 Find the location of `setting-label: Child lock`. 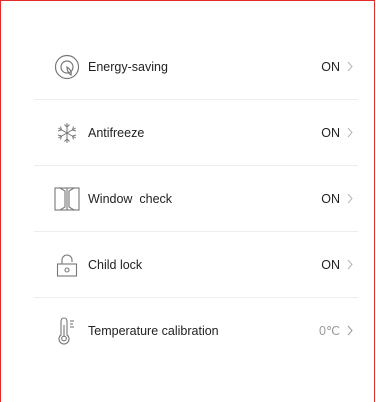

setting-label: Child lock is located at coordinates (115, 264).